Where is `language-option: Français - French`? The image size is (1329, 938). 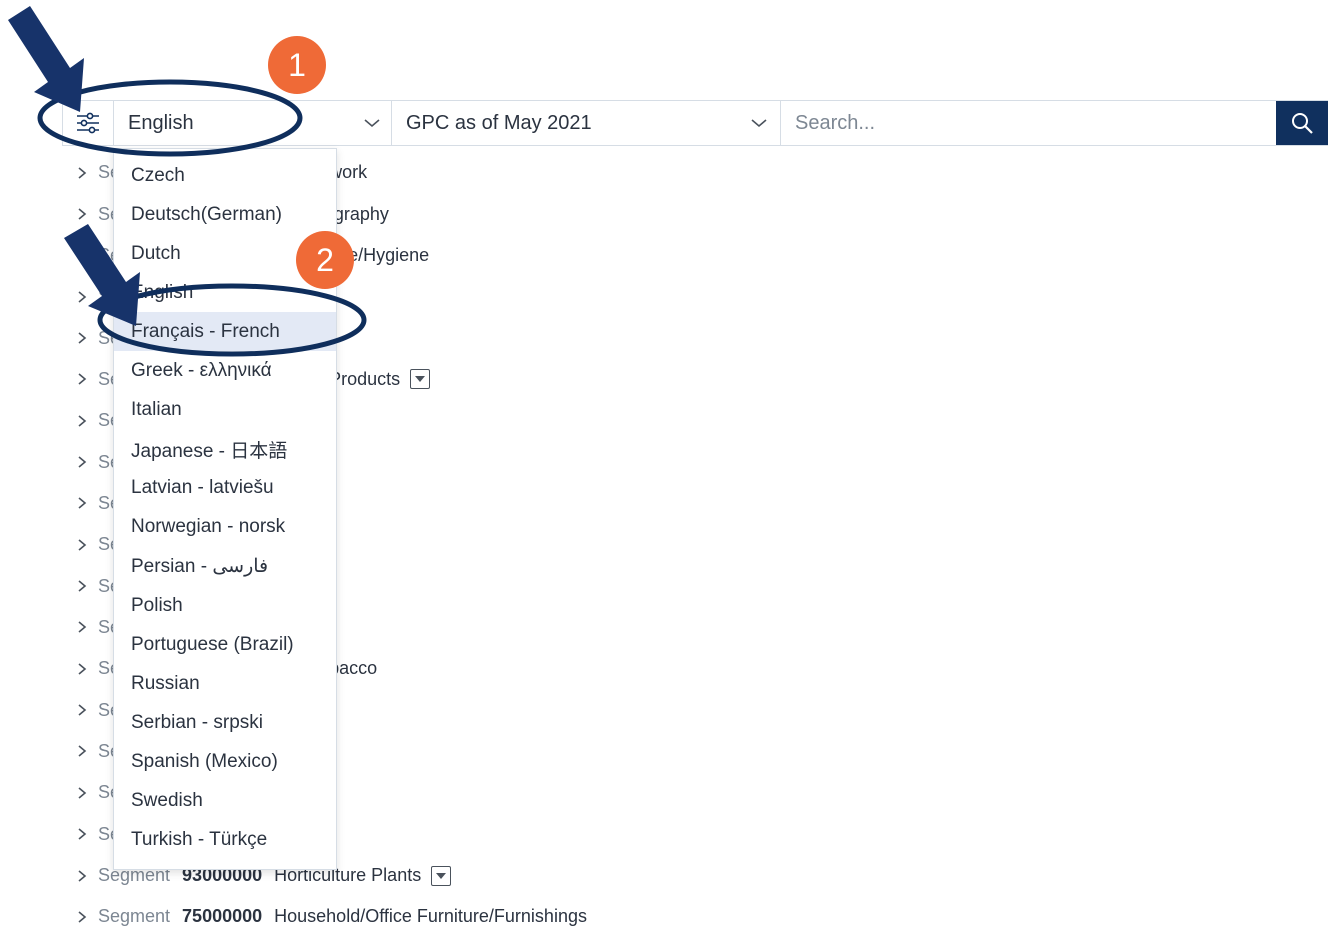 language-option: Français - French is located at coordinates (225, 332).